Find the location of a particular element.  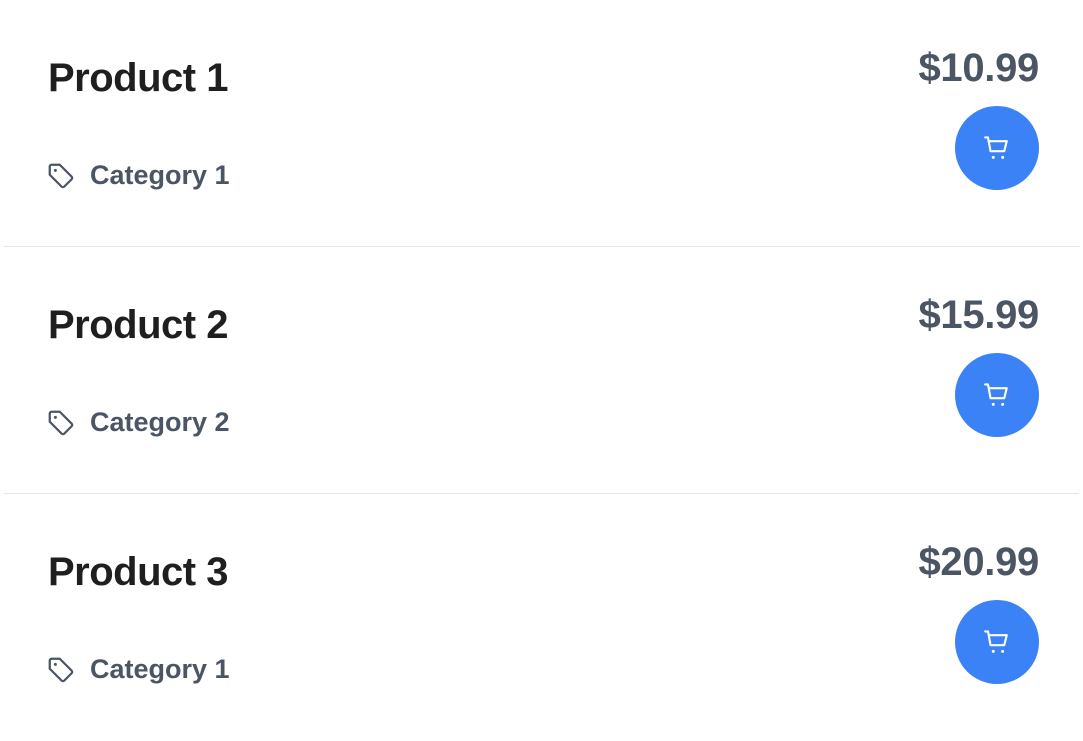

category-label: Category 2 is located at coordinates (160, 422).